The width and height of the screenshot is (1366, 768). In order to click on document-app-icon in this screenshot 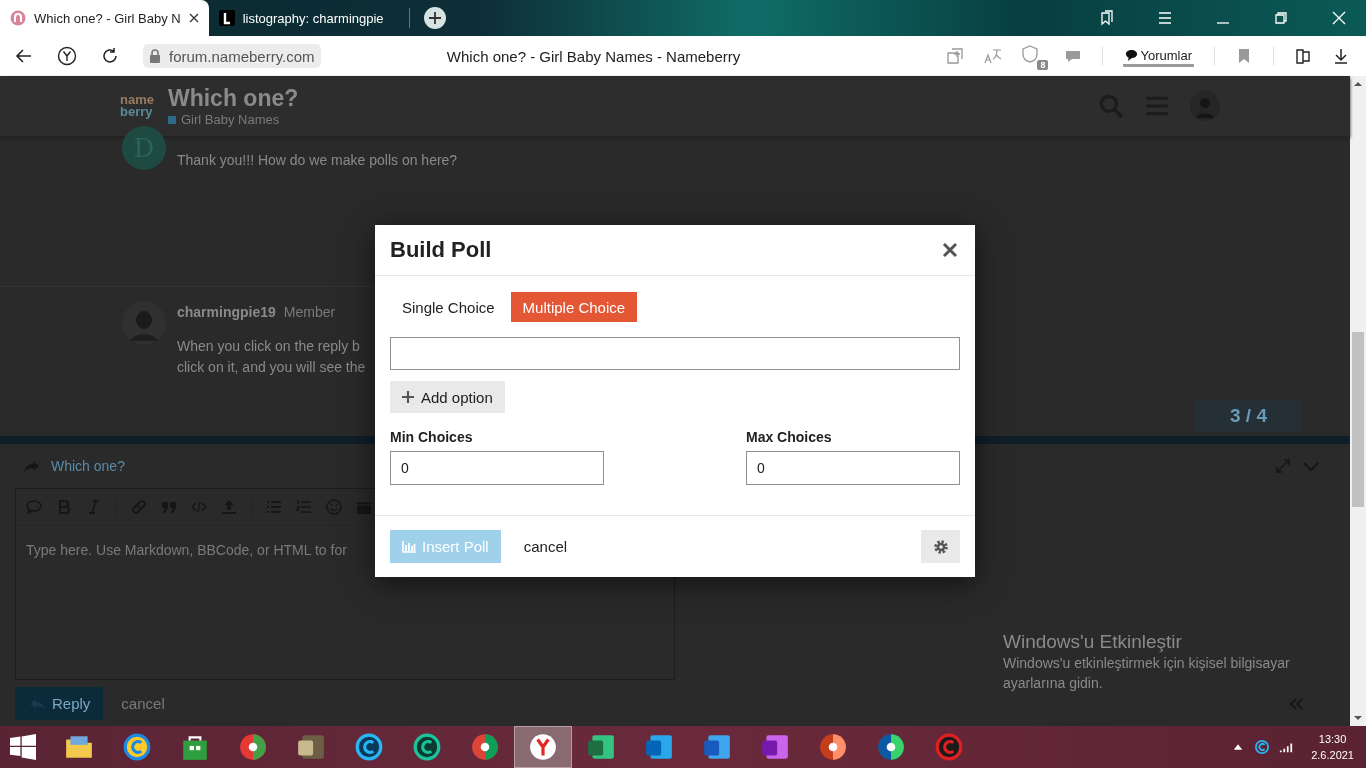, I will do `click(717, 747)`.